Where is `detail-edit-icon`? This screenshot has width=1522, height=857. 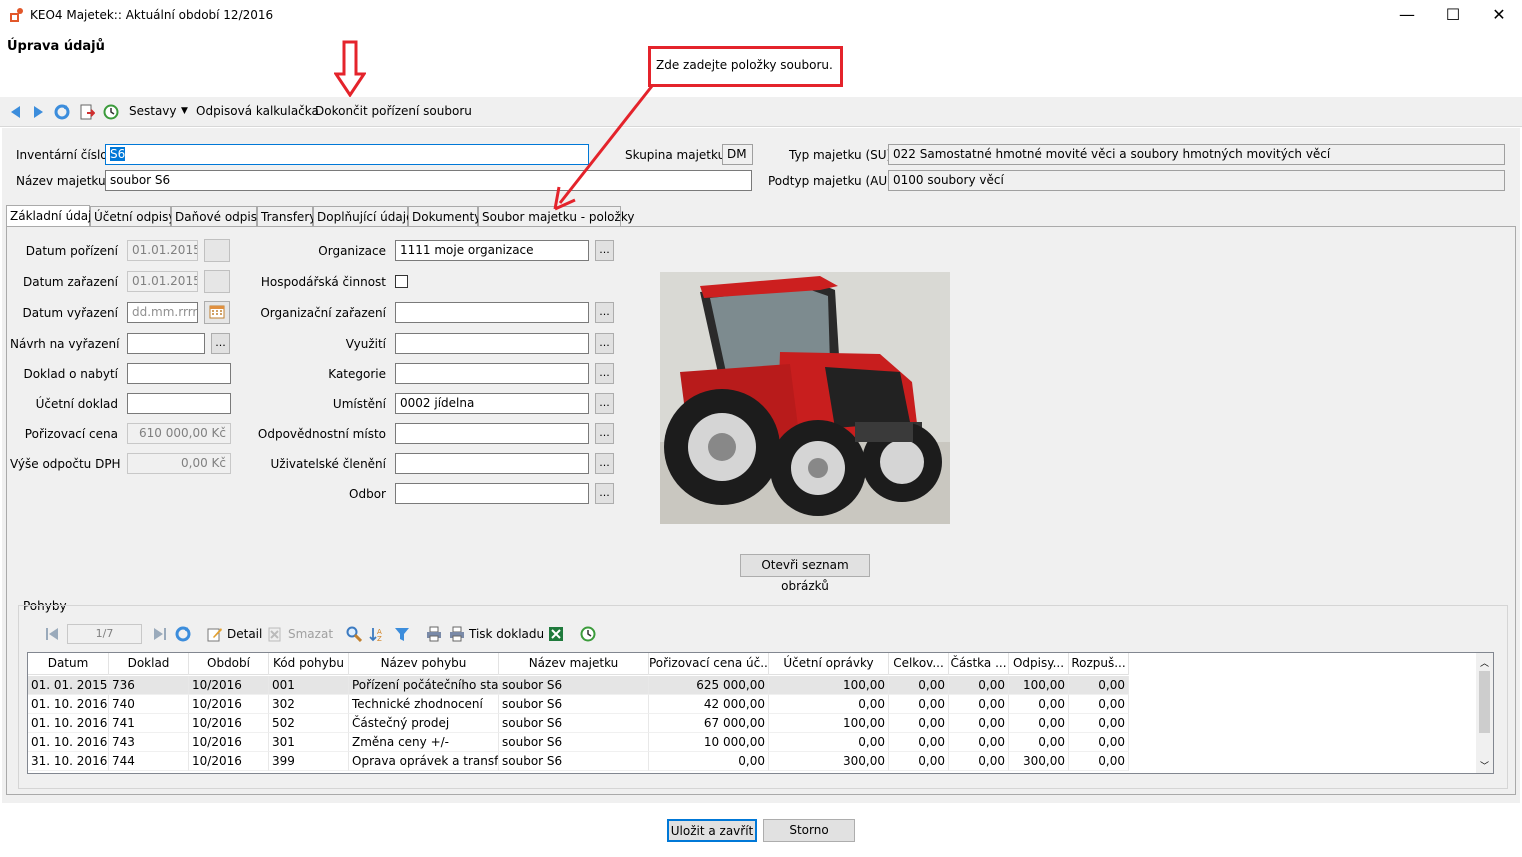 detail-edit-icon is located at coordinates (215, 634).